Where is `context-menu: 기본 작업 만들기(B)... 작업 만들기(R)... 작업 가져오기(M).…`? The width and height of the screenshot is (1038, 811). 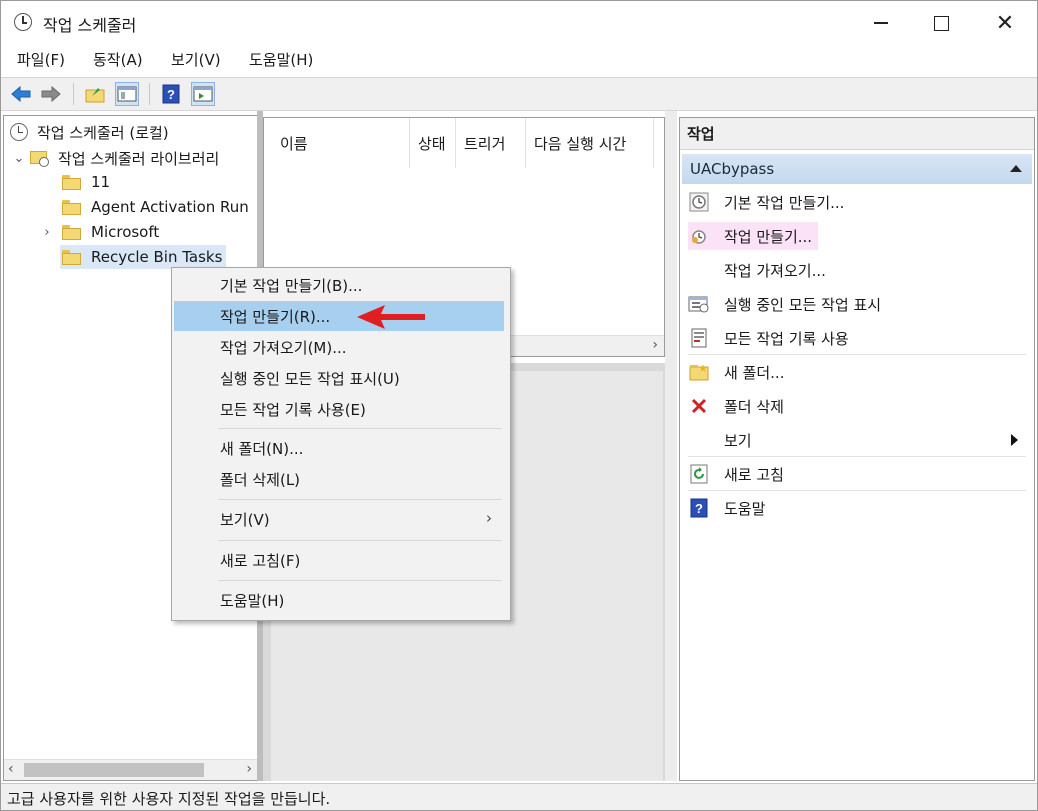
context-menu: 기본 작업 만들기(B)... 작업 만들기(R)... 작업 가져오기(M).… is located at coordinates (341, 444).